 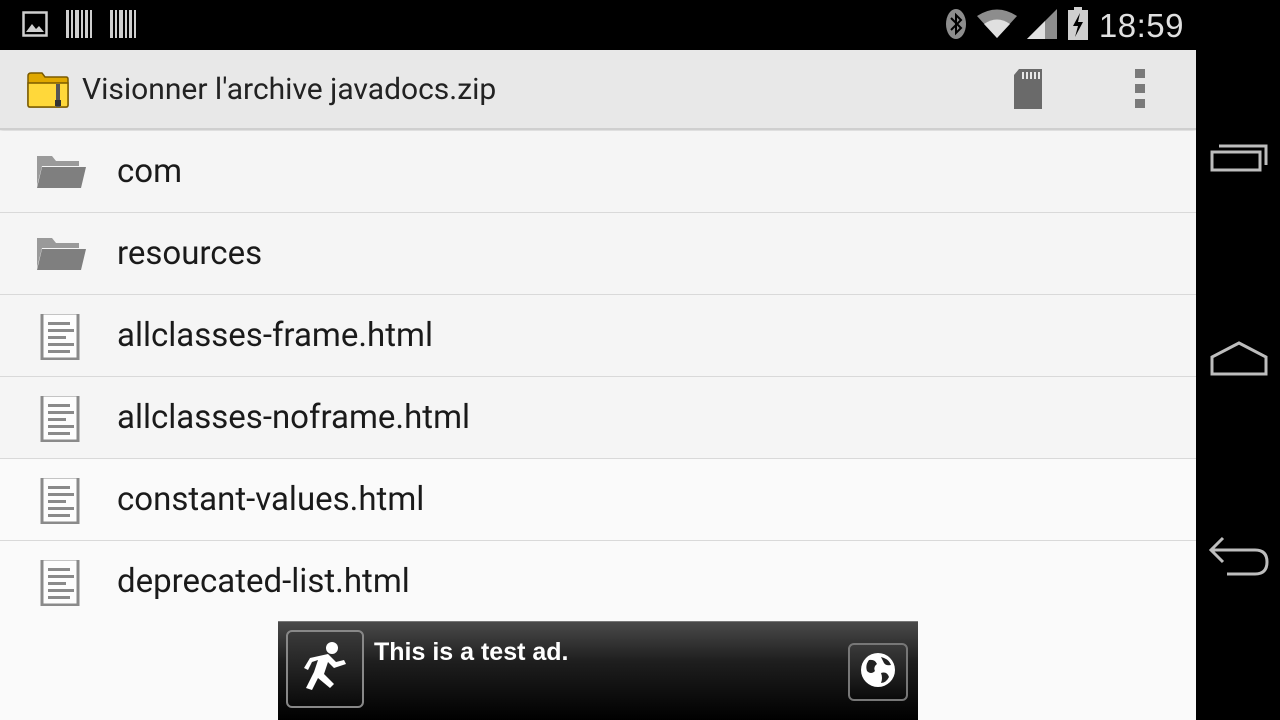 I want to click on overflow-menu-button, so click(x=1140, y=91).